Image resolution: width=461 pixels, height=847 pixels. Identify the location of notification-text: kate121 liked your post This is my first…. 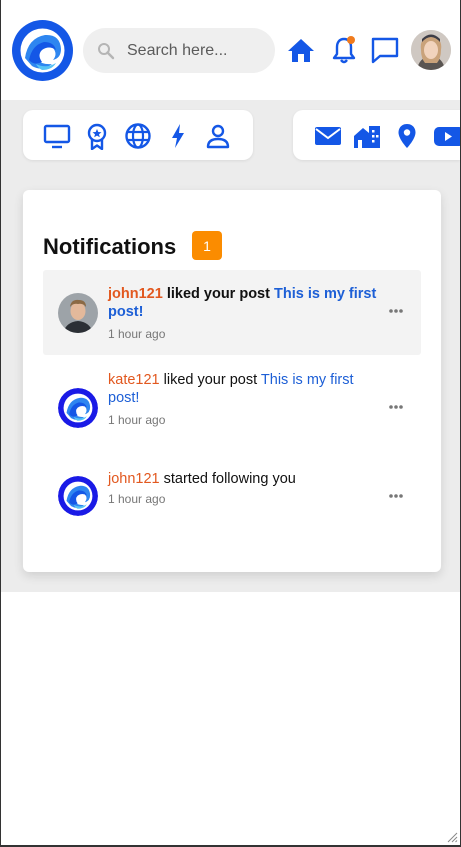
(243, 389).